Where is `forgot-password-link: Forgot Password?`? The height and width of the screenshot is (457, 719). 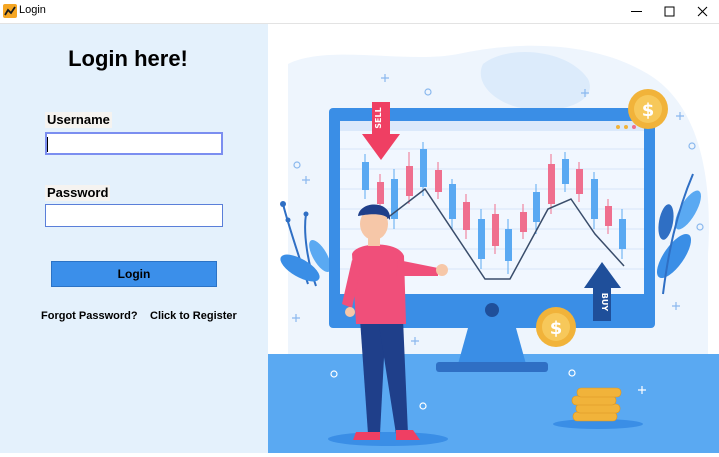
forgot-password-link: Forgot Password? is located at coordinates (89, 316).